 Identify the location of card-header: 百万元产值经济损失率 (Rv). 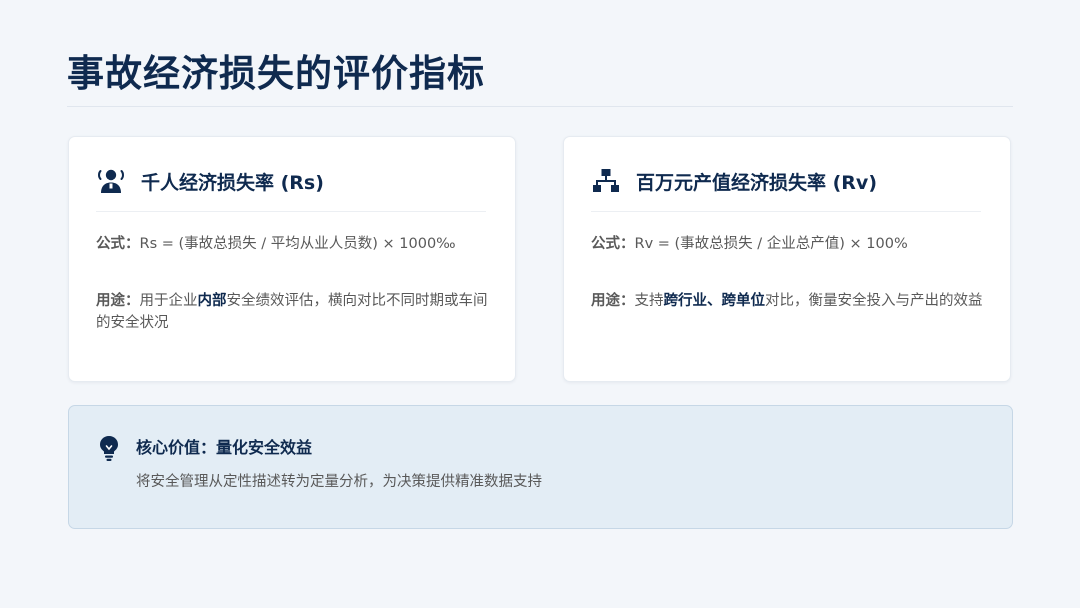
(734, 181).